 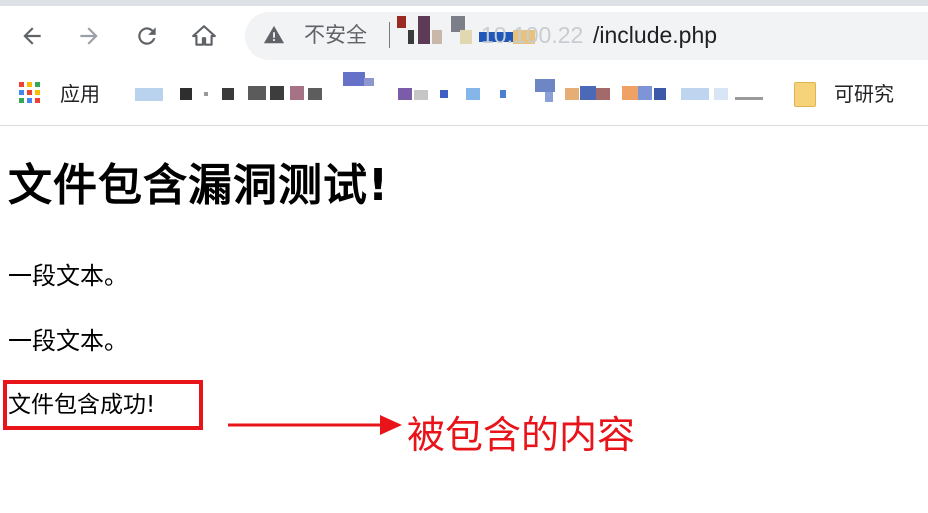 I want to click on forward-button, so click(x=89, y=36).